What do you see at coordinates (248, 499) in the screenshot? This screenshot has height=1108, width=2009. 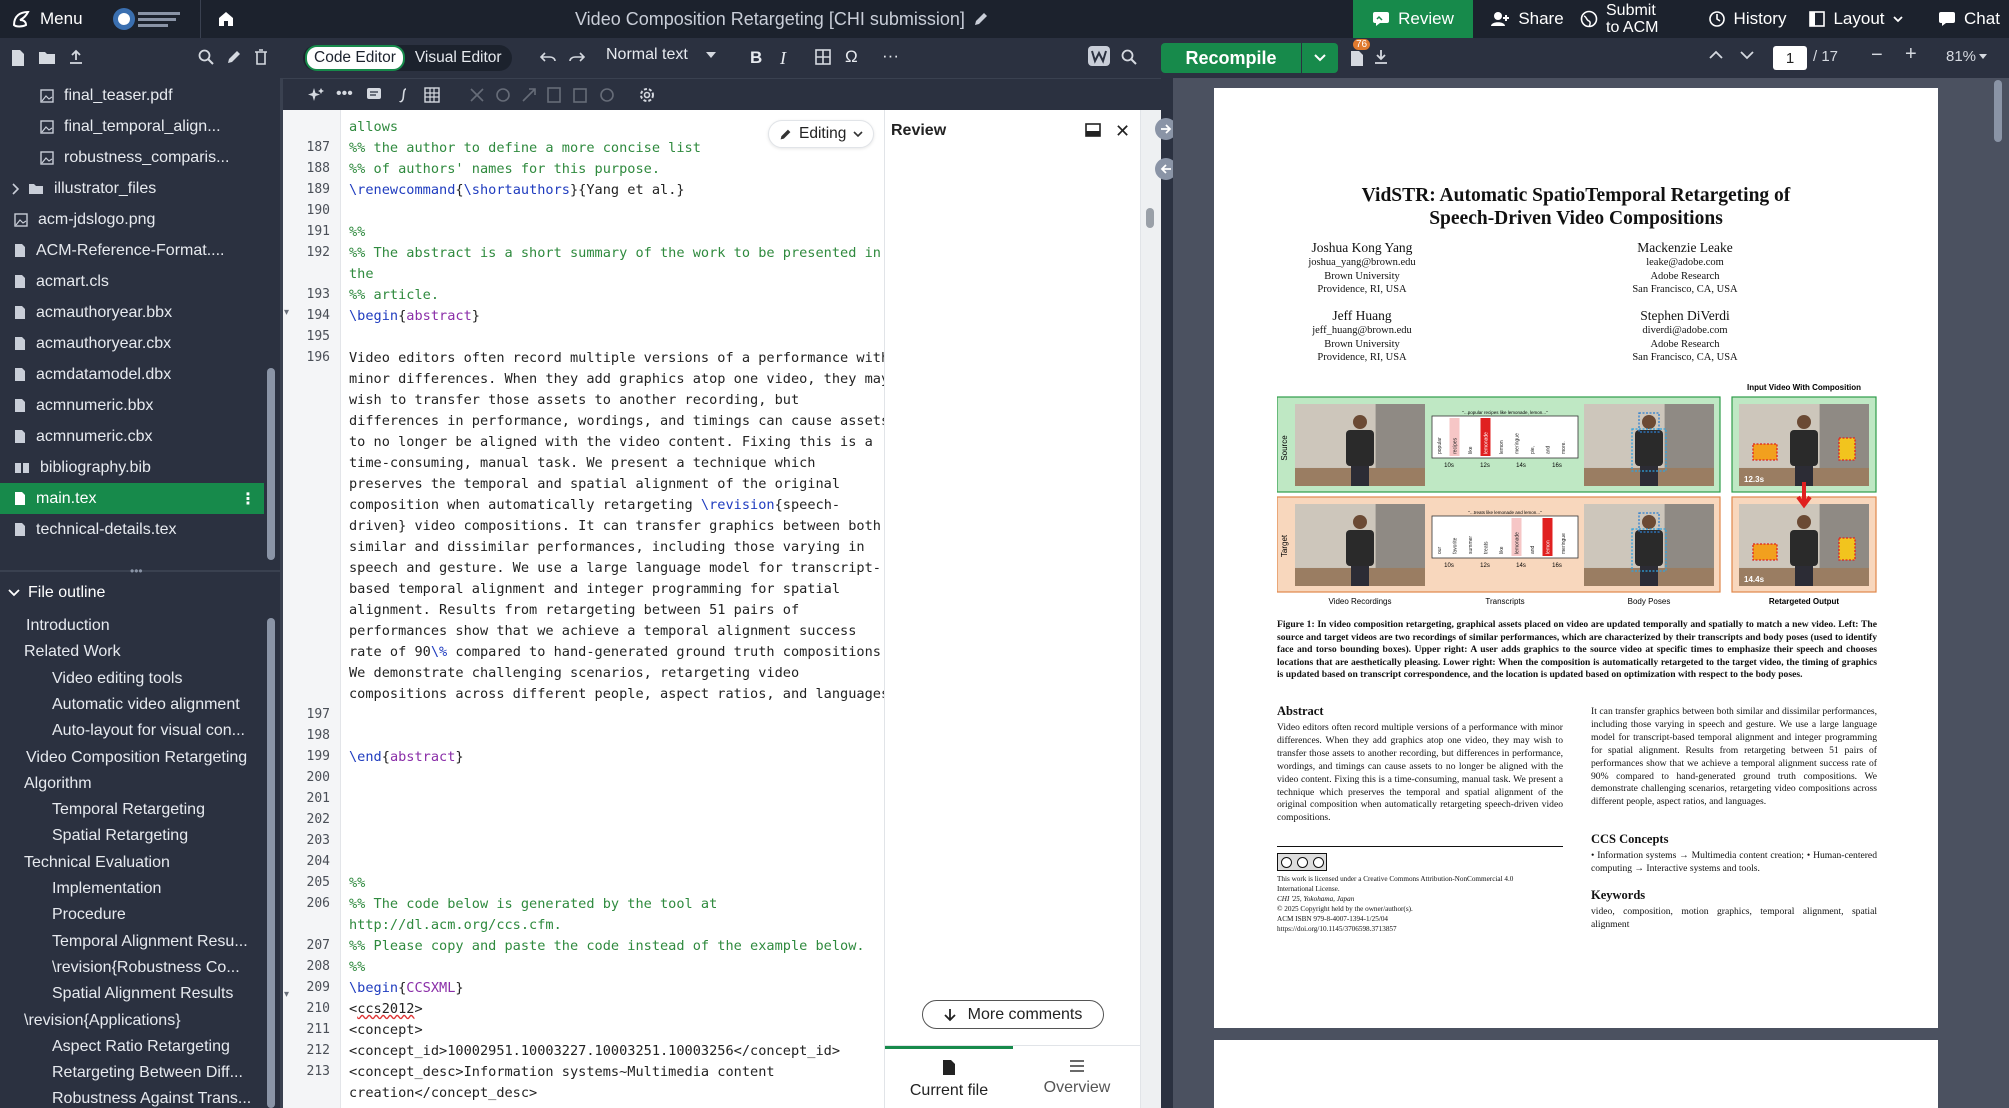 I see `file-options-icon: ⋮` at bounding box center [248, 499].